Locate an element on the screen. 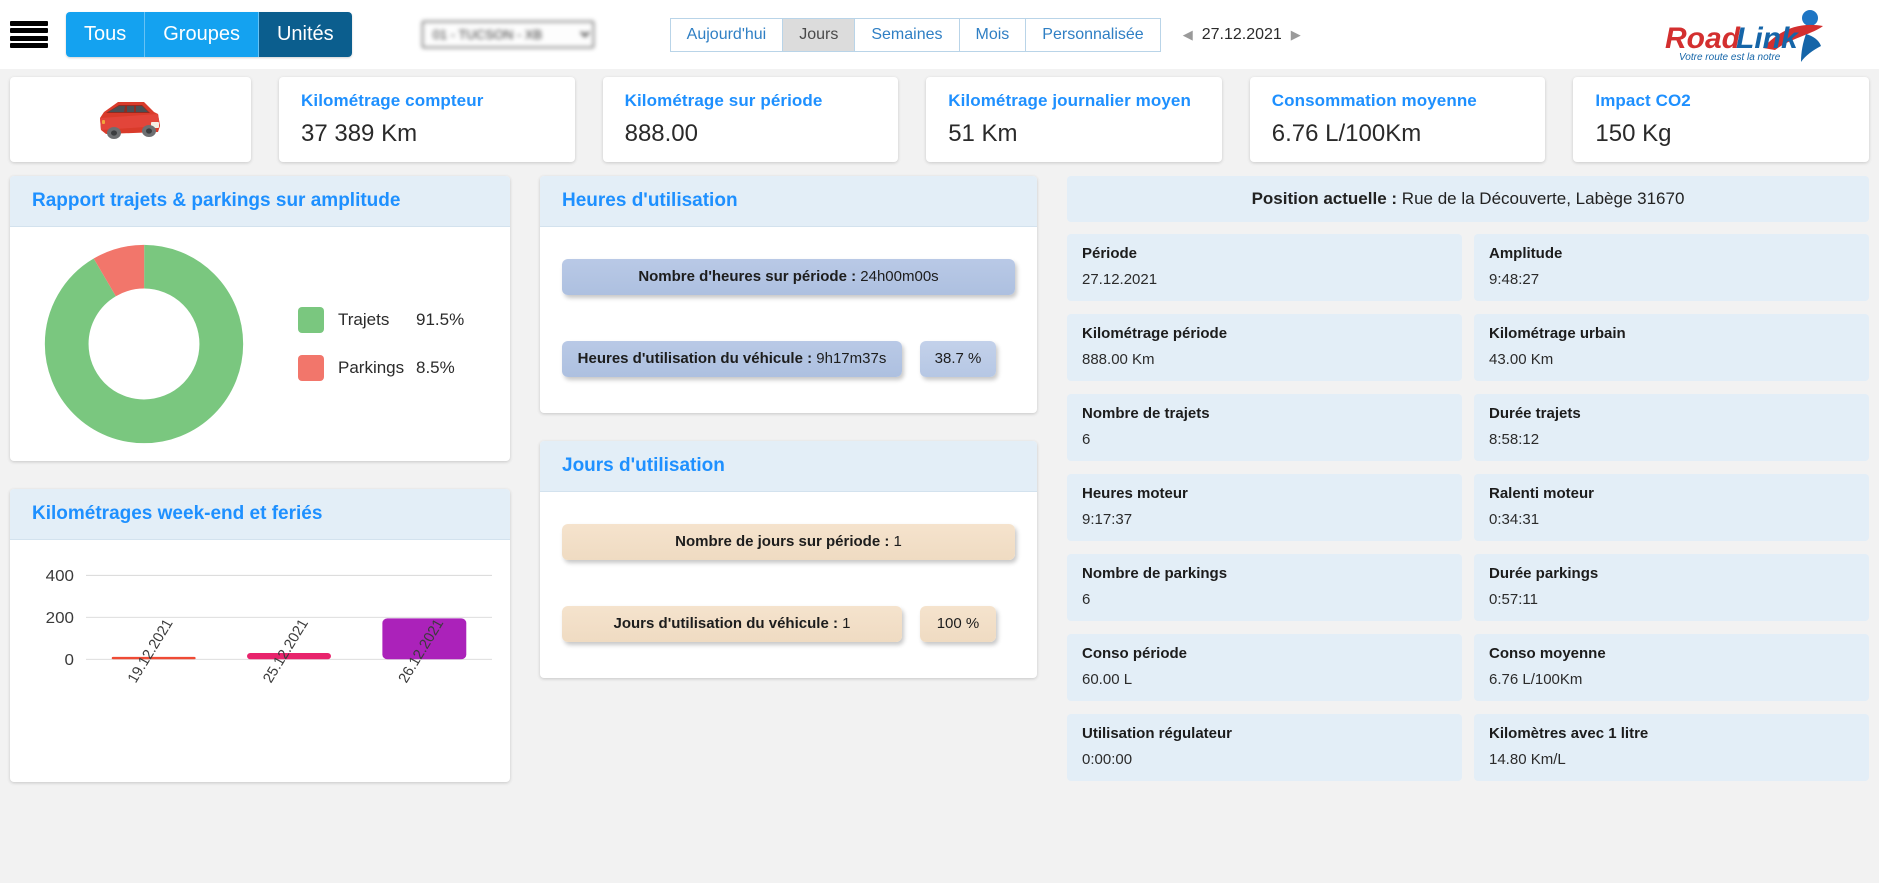 The height and width of the screenshot is (883, 1879). logo-dot-icon is located at coordinates (1810, 18).